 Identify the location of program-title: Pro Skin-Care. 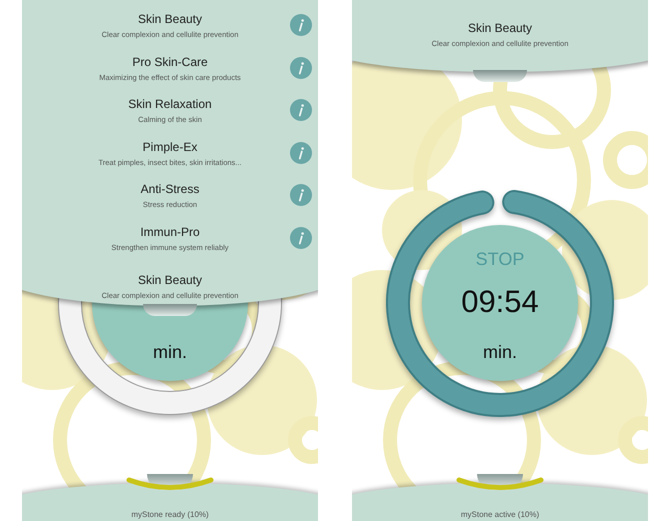
(170, 62).